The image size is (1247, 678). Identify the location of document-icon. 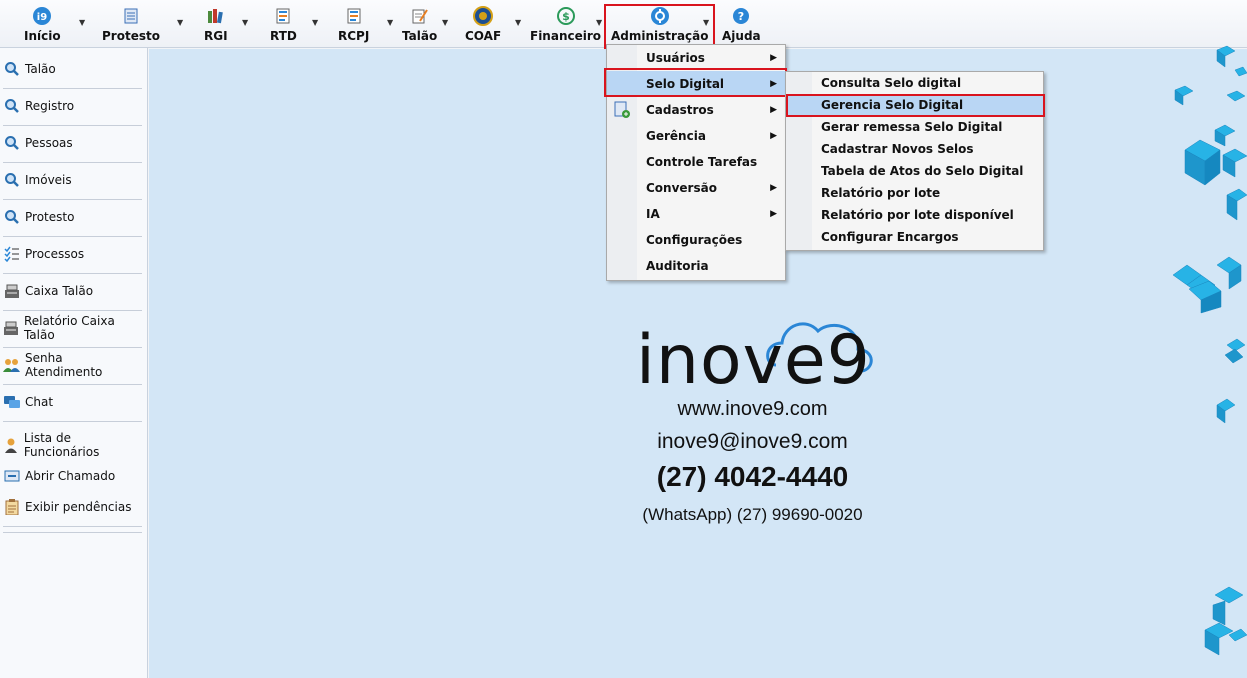
(131, 16).